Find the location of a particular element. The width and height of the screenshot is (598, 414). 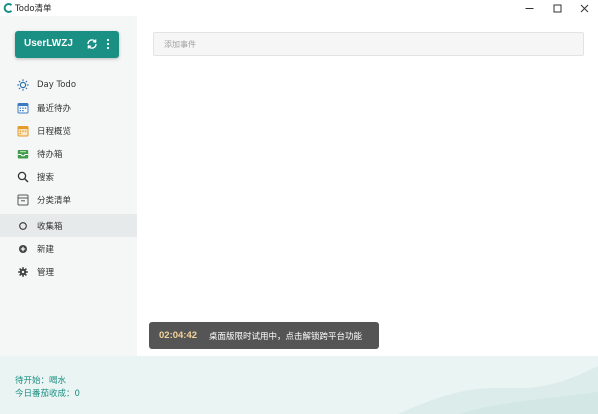

category-list-icon is located at coordinates (23, 199).